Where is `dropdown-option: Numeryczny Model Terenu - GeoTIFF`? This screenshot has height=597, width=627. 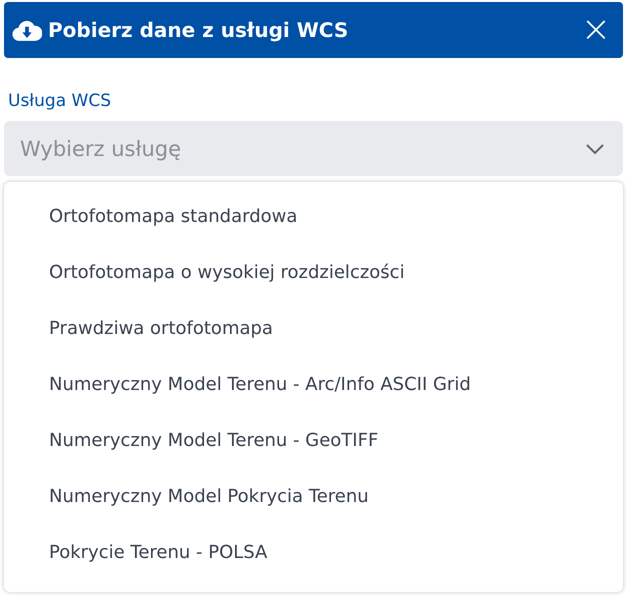
dropdown-option: Numeryczny Model Terenu - GeoTIFF is located at coordinates (313, 440).